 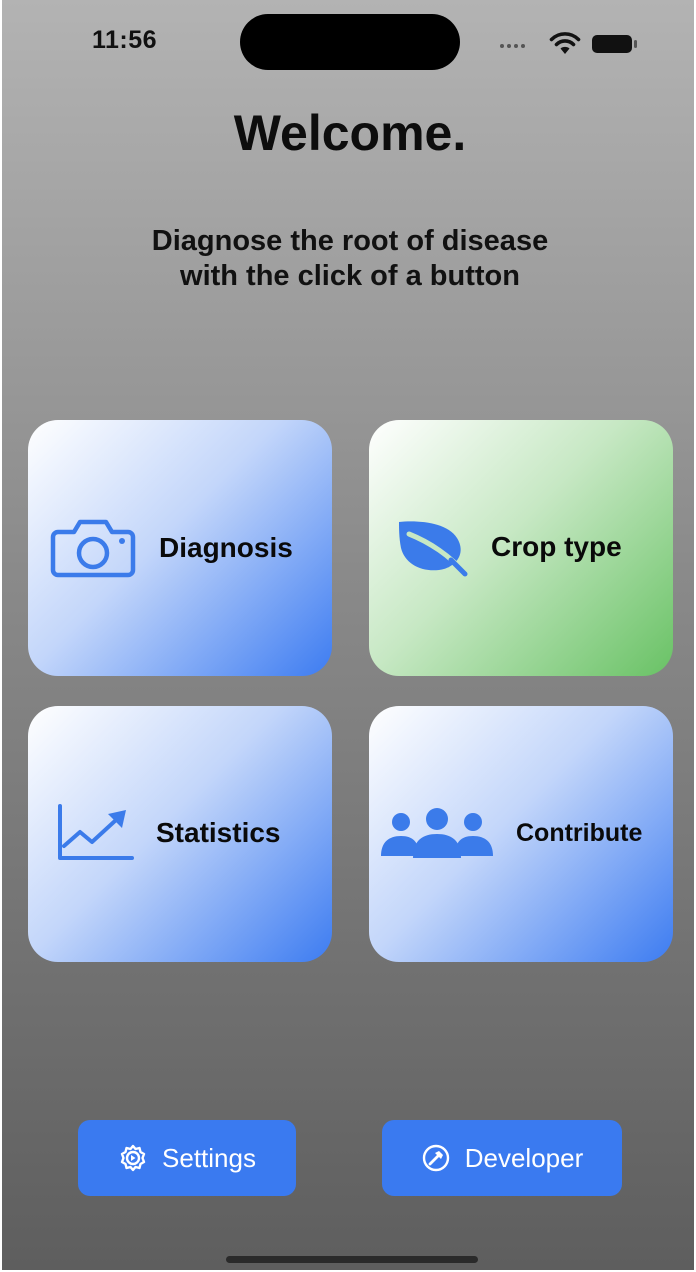 What do you see at coordinates (614, 44) in the screenshot?
I see `battery-icon` at bounding box center [614, 44].